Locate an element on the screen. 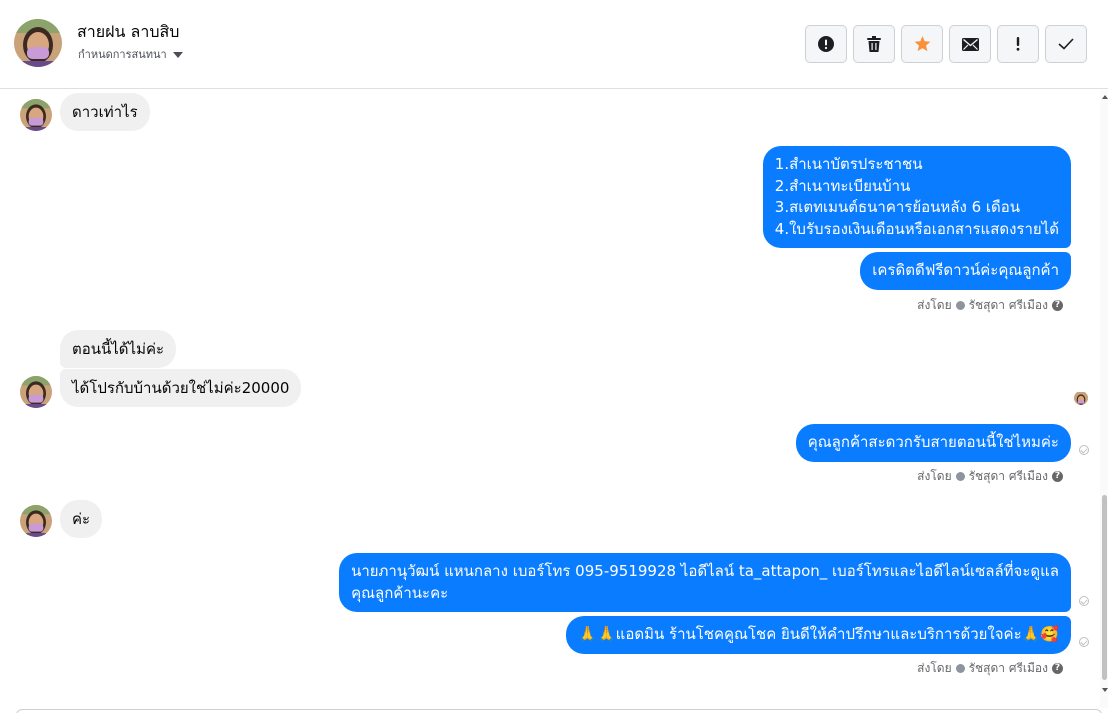  delete-button is located at coordinates (874, 44).